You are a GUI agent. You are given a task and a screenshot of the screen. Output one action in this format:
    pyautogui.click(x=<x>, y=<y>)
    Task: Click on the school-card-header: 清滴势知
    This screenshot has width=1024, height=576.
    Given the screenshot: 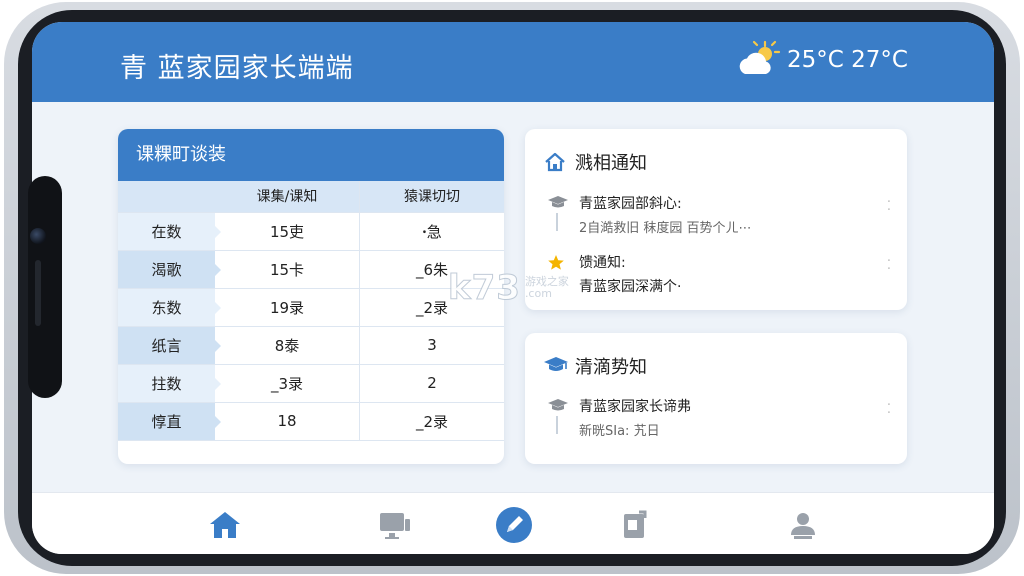 What is the action you would take?
    pyautogui.click(x=595, y=366)
    